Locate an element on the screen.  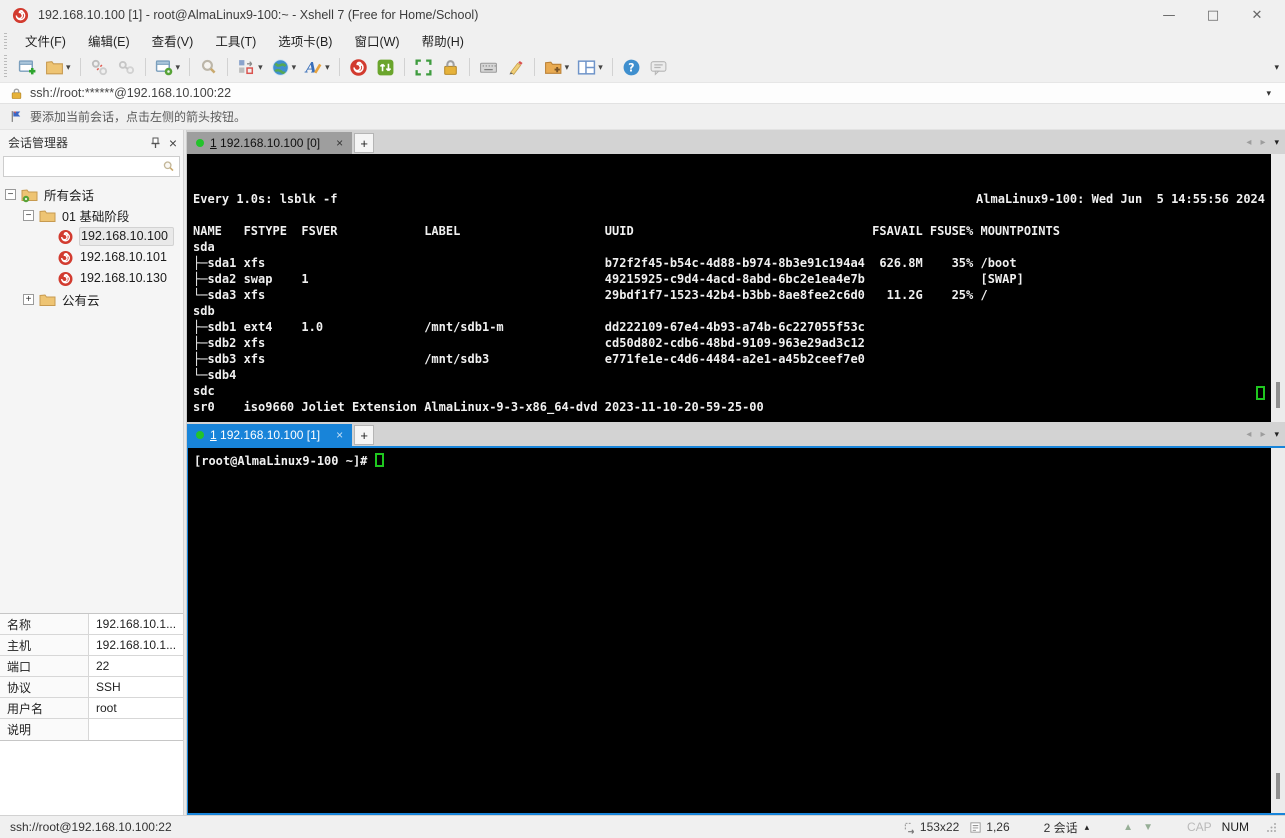
tab-session-0: 1 192.168.10.100 [0] × is located at coordinates (270, 143).